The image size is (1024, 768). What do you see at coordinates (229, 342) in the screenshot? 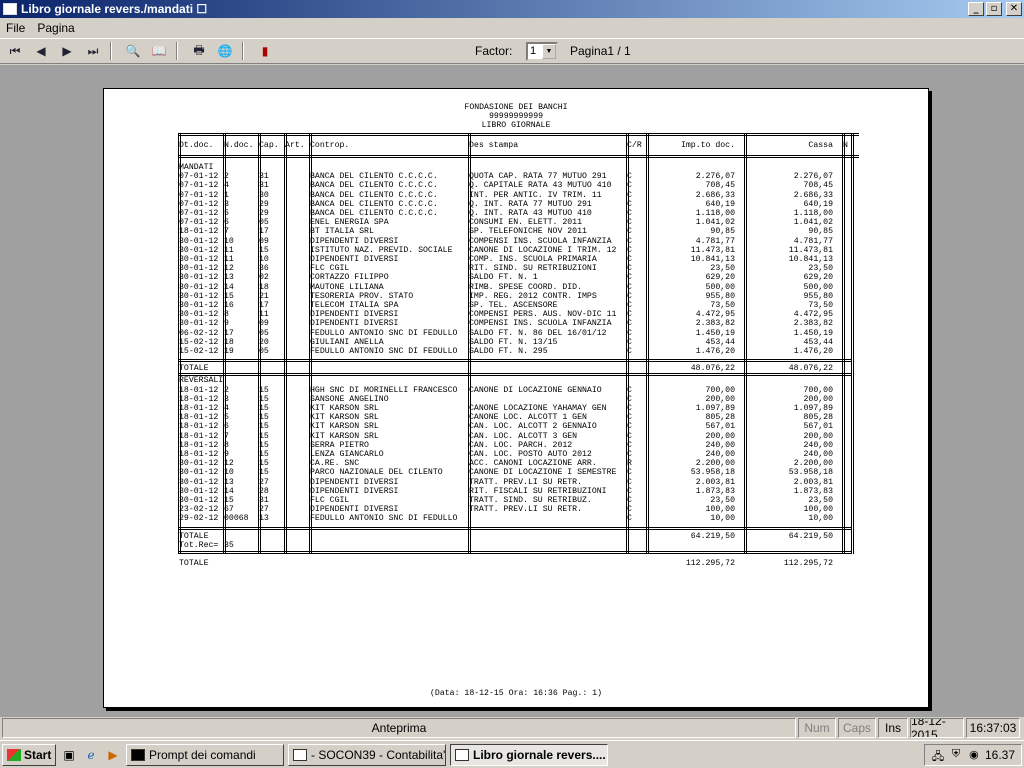
I see `mandato-row-cell: 18` at bounding box center [229, 342].